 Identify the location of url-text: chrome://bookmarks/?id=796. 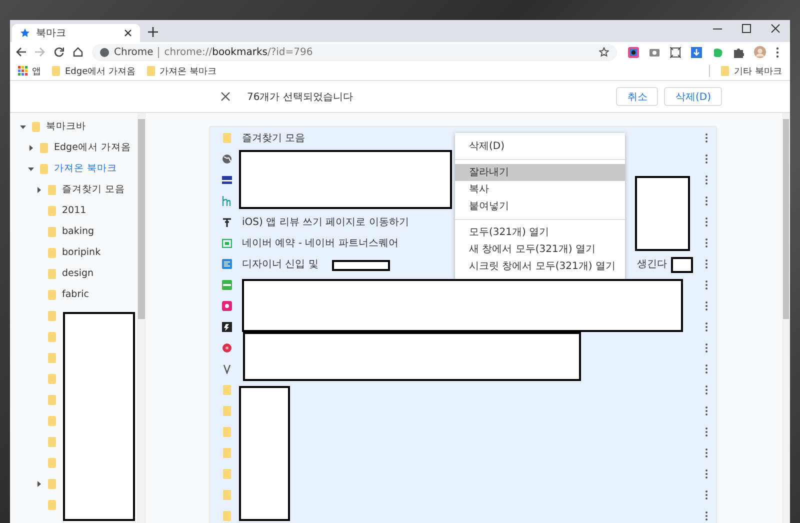
(238, 52).